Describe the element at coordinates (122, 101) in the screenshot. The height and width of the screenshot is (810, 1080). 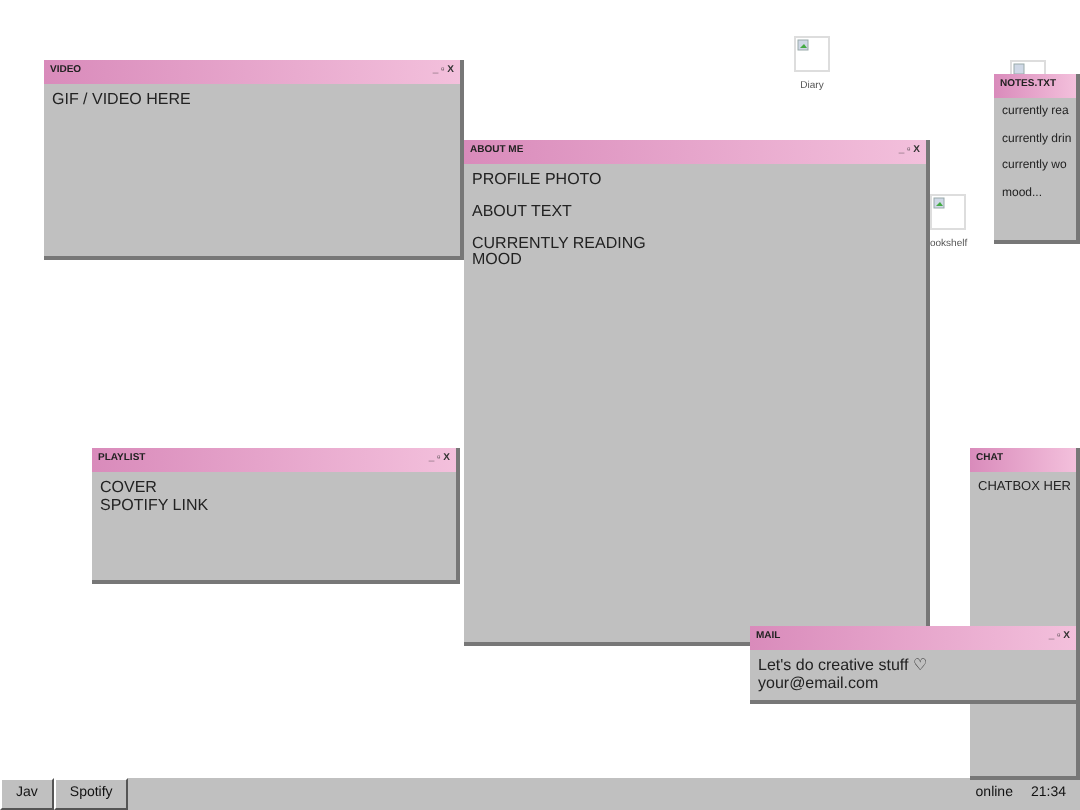
I see `window-text: GIF / VIDEO HERE` at that location.